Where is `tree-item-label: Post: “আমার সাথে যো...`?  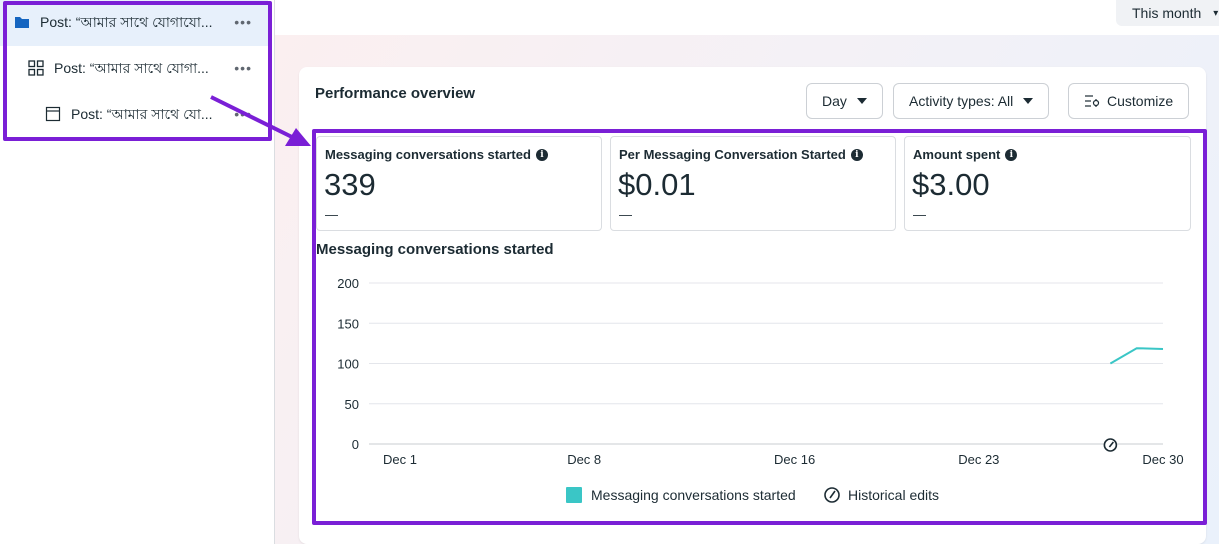 tree-item-label: Post: “আমার সাথে যো... is located at coordinates (142, 114).